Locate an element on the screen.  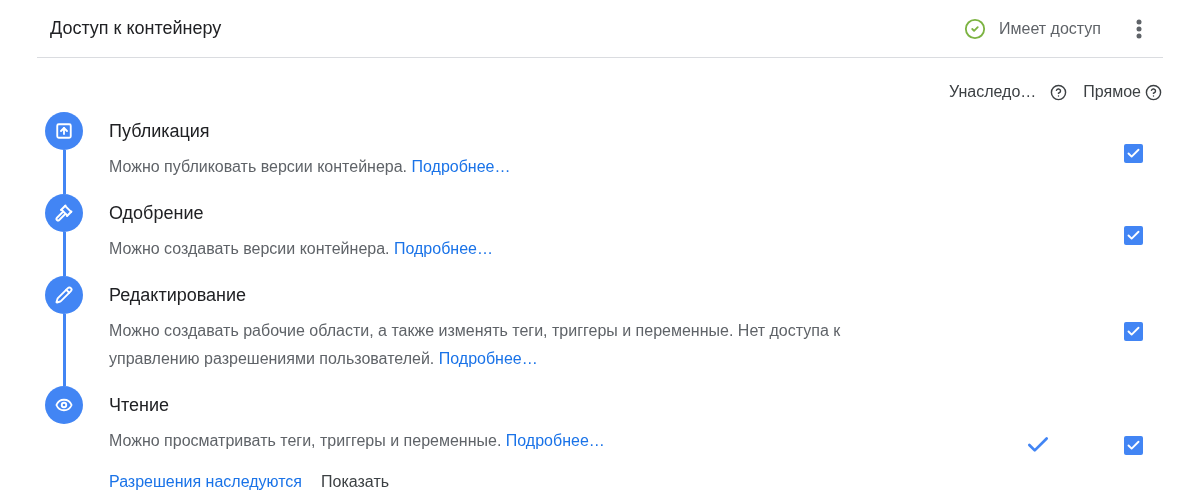
permission-title: Чтение is located at coordinates (139, 405).